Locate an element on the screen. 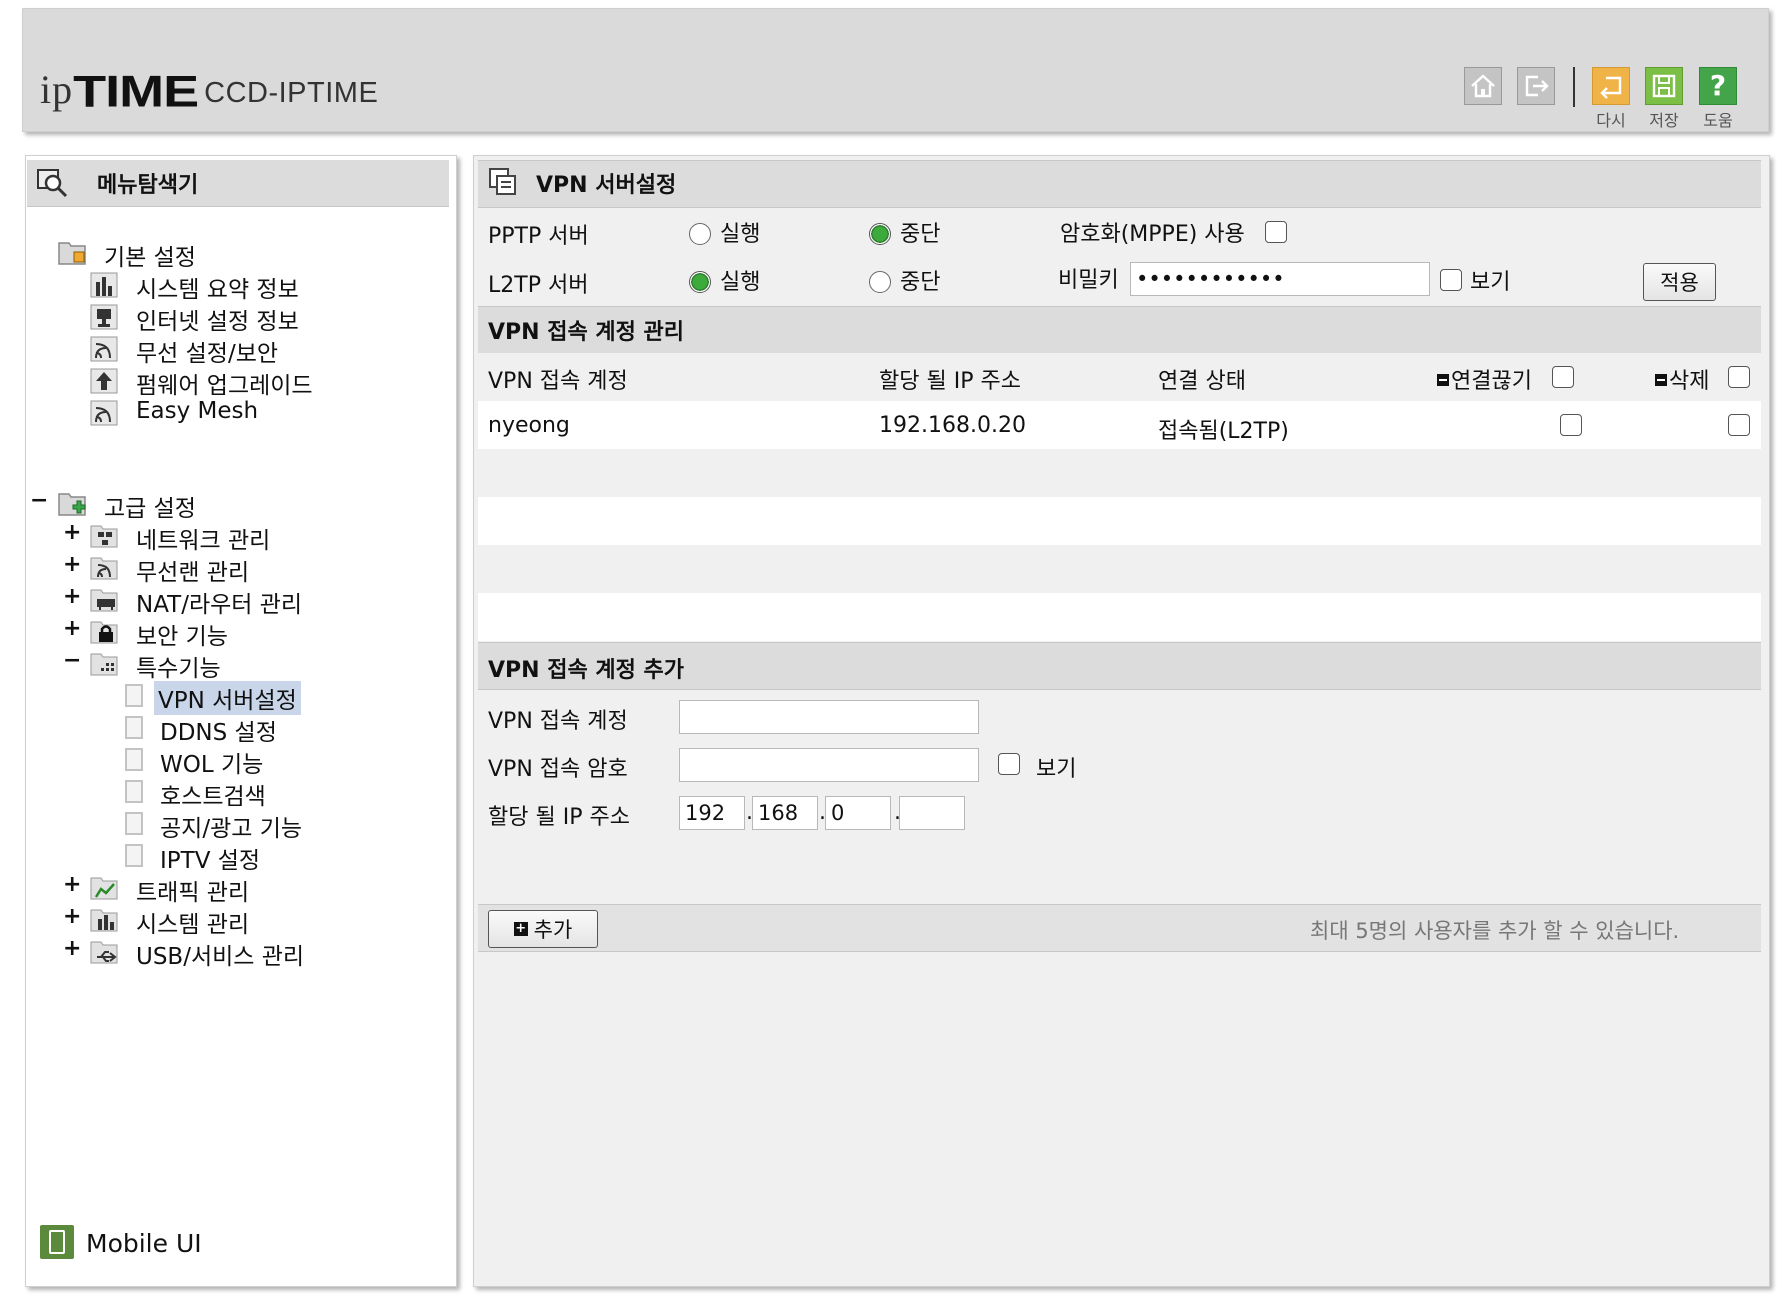 This screenshot has height=1300, width=1778. help-button: ? is located at coordinates (1718, 86).